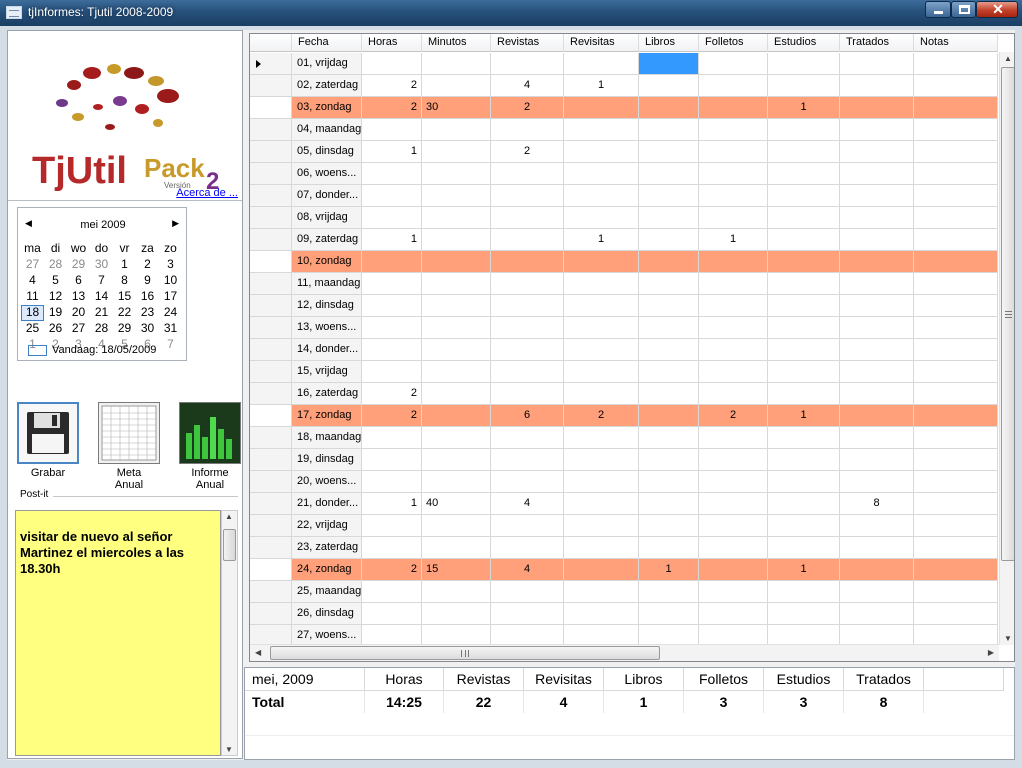 This screenshot has width=1022, height=768. What do you see at coordinates (78, 313) in the screenshot?
I see `calendar-day: 20` at bounding box center [78, 313].